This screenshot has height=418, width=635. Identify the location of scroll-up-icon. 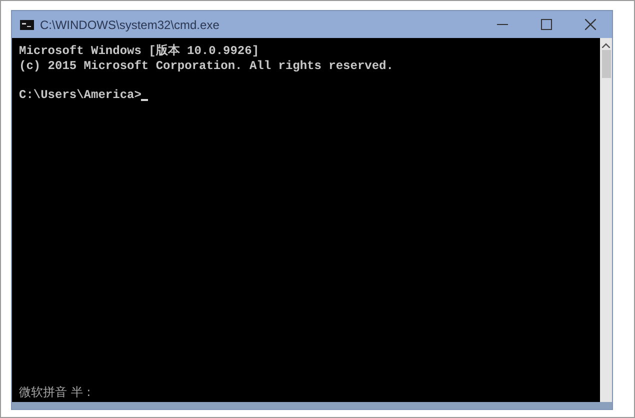
(606, 45).